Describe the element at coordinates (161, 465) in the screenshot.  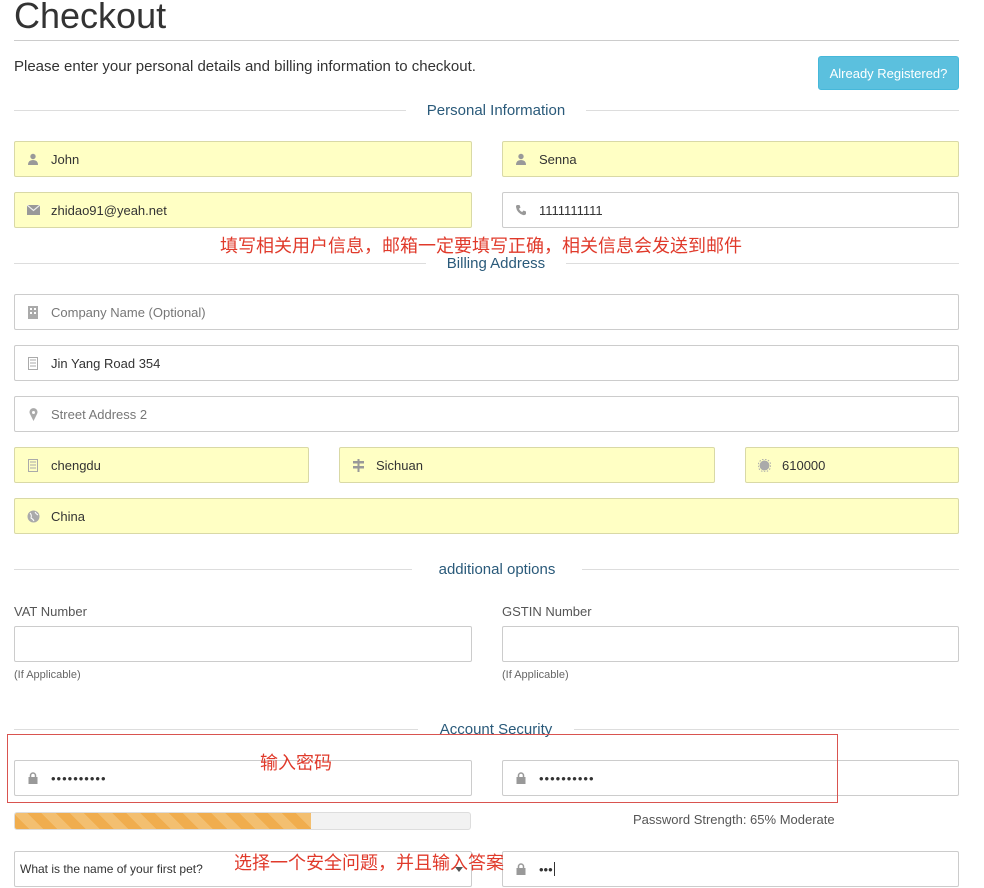
I see `city-field: chengdu` at that location.